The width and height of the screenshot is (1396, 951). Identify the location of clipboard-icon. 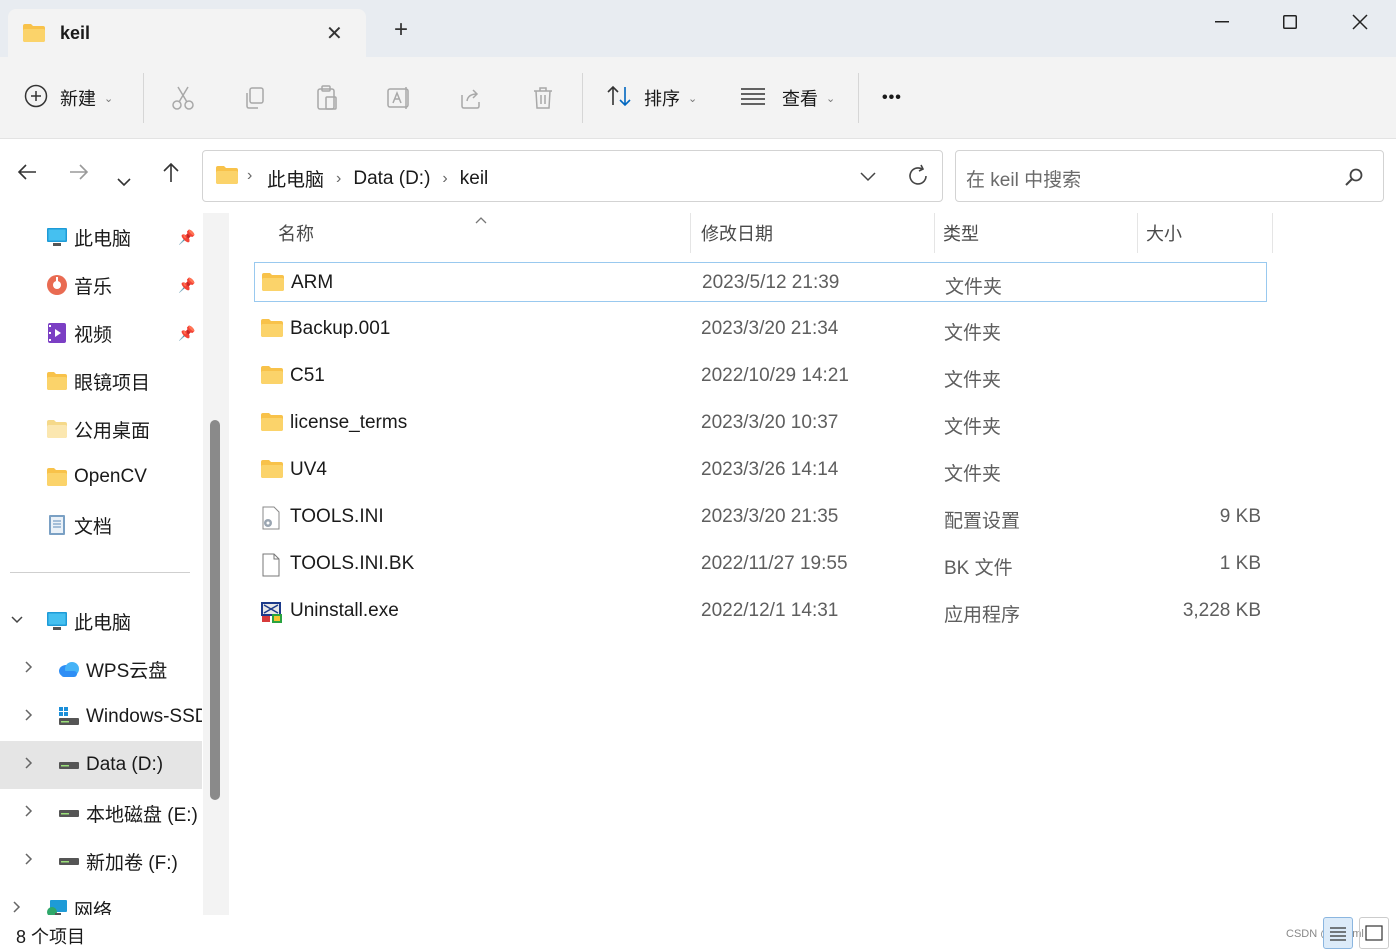
(327, 97).